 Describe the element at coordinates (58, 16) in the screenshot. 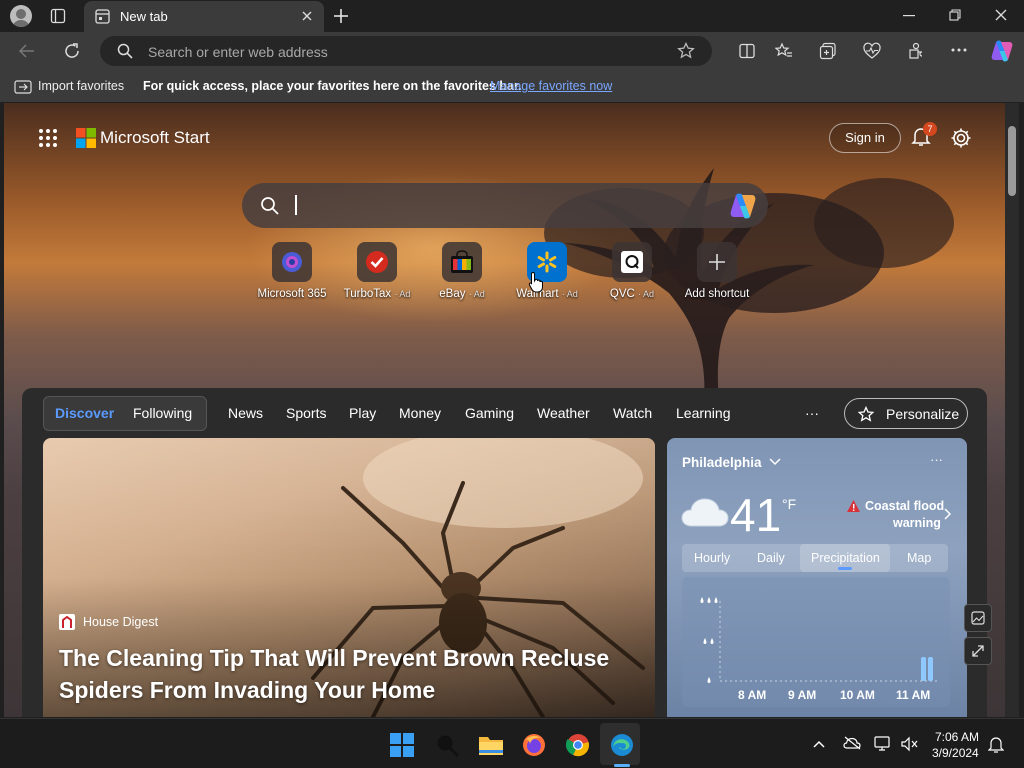

I see `tab-actions-icon` at that location.